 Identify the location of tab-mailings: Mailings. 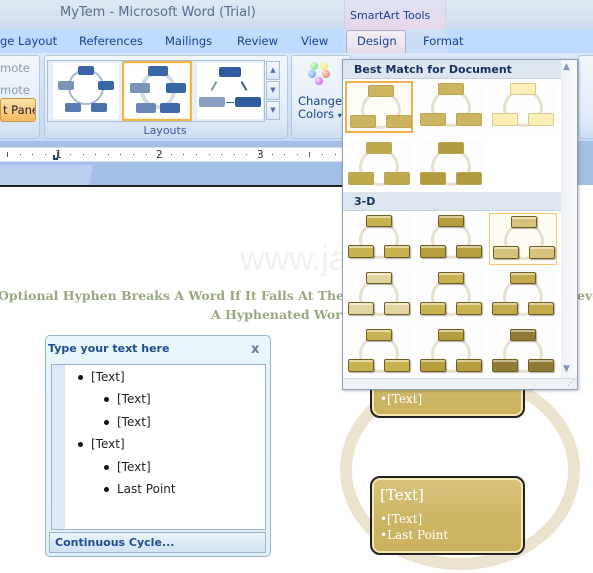
(188, 41).